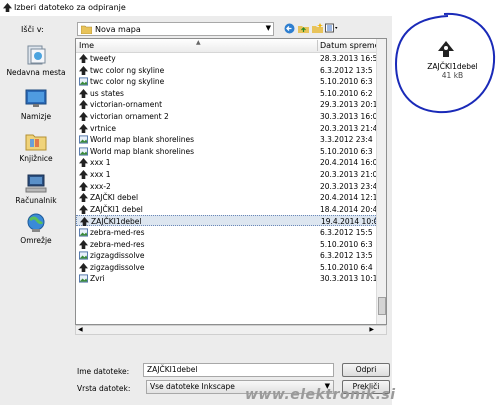 This screenshot has width=500, height=405. What do you see at coordinates (349, 222) in the screenshot?
I see `file-date: 19.4.2014 10:0` at bounding box center [349, 222].